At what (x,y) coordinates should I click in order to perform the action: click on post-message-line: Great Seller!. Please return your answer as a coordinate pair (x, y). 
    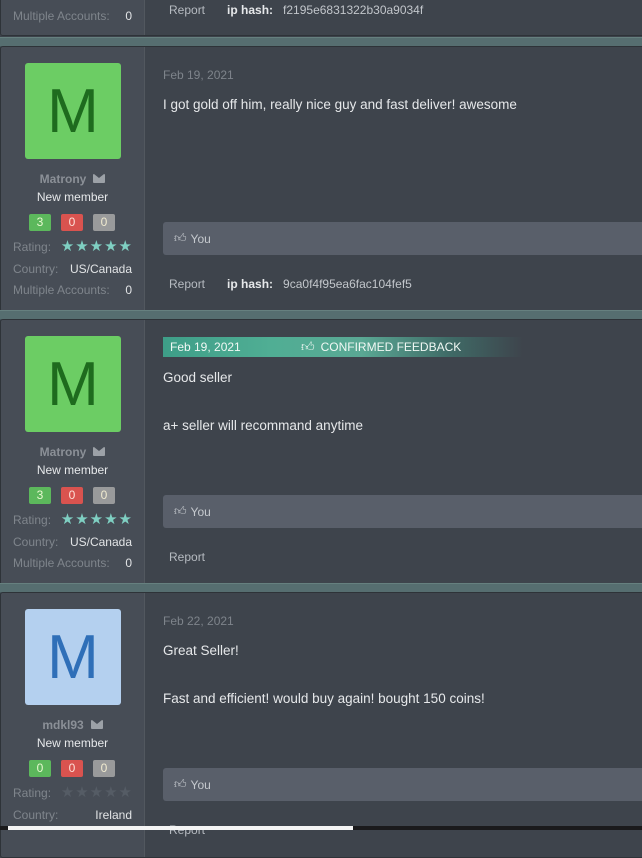
    Looking at the image, I should click on (201, 650).